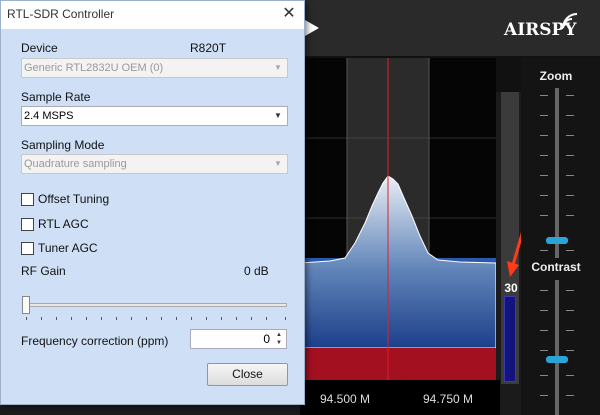  I want to click on close-icon: ✕, so click(289, 14).